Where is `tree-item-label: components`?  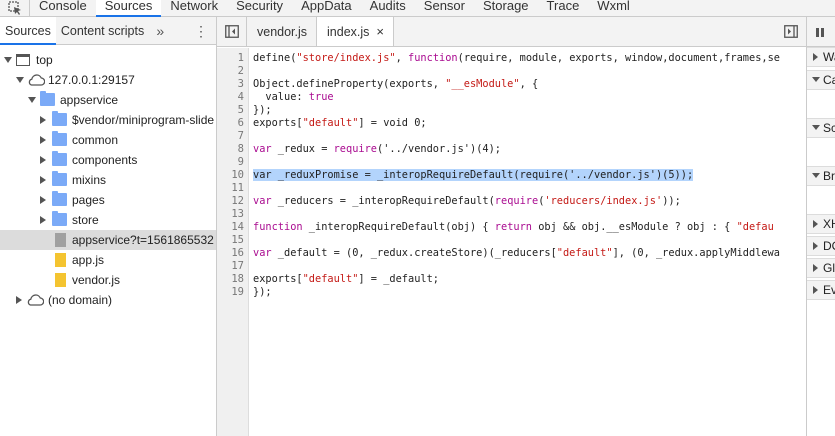
tree-item-label: components is located at coordinates (105, 160).